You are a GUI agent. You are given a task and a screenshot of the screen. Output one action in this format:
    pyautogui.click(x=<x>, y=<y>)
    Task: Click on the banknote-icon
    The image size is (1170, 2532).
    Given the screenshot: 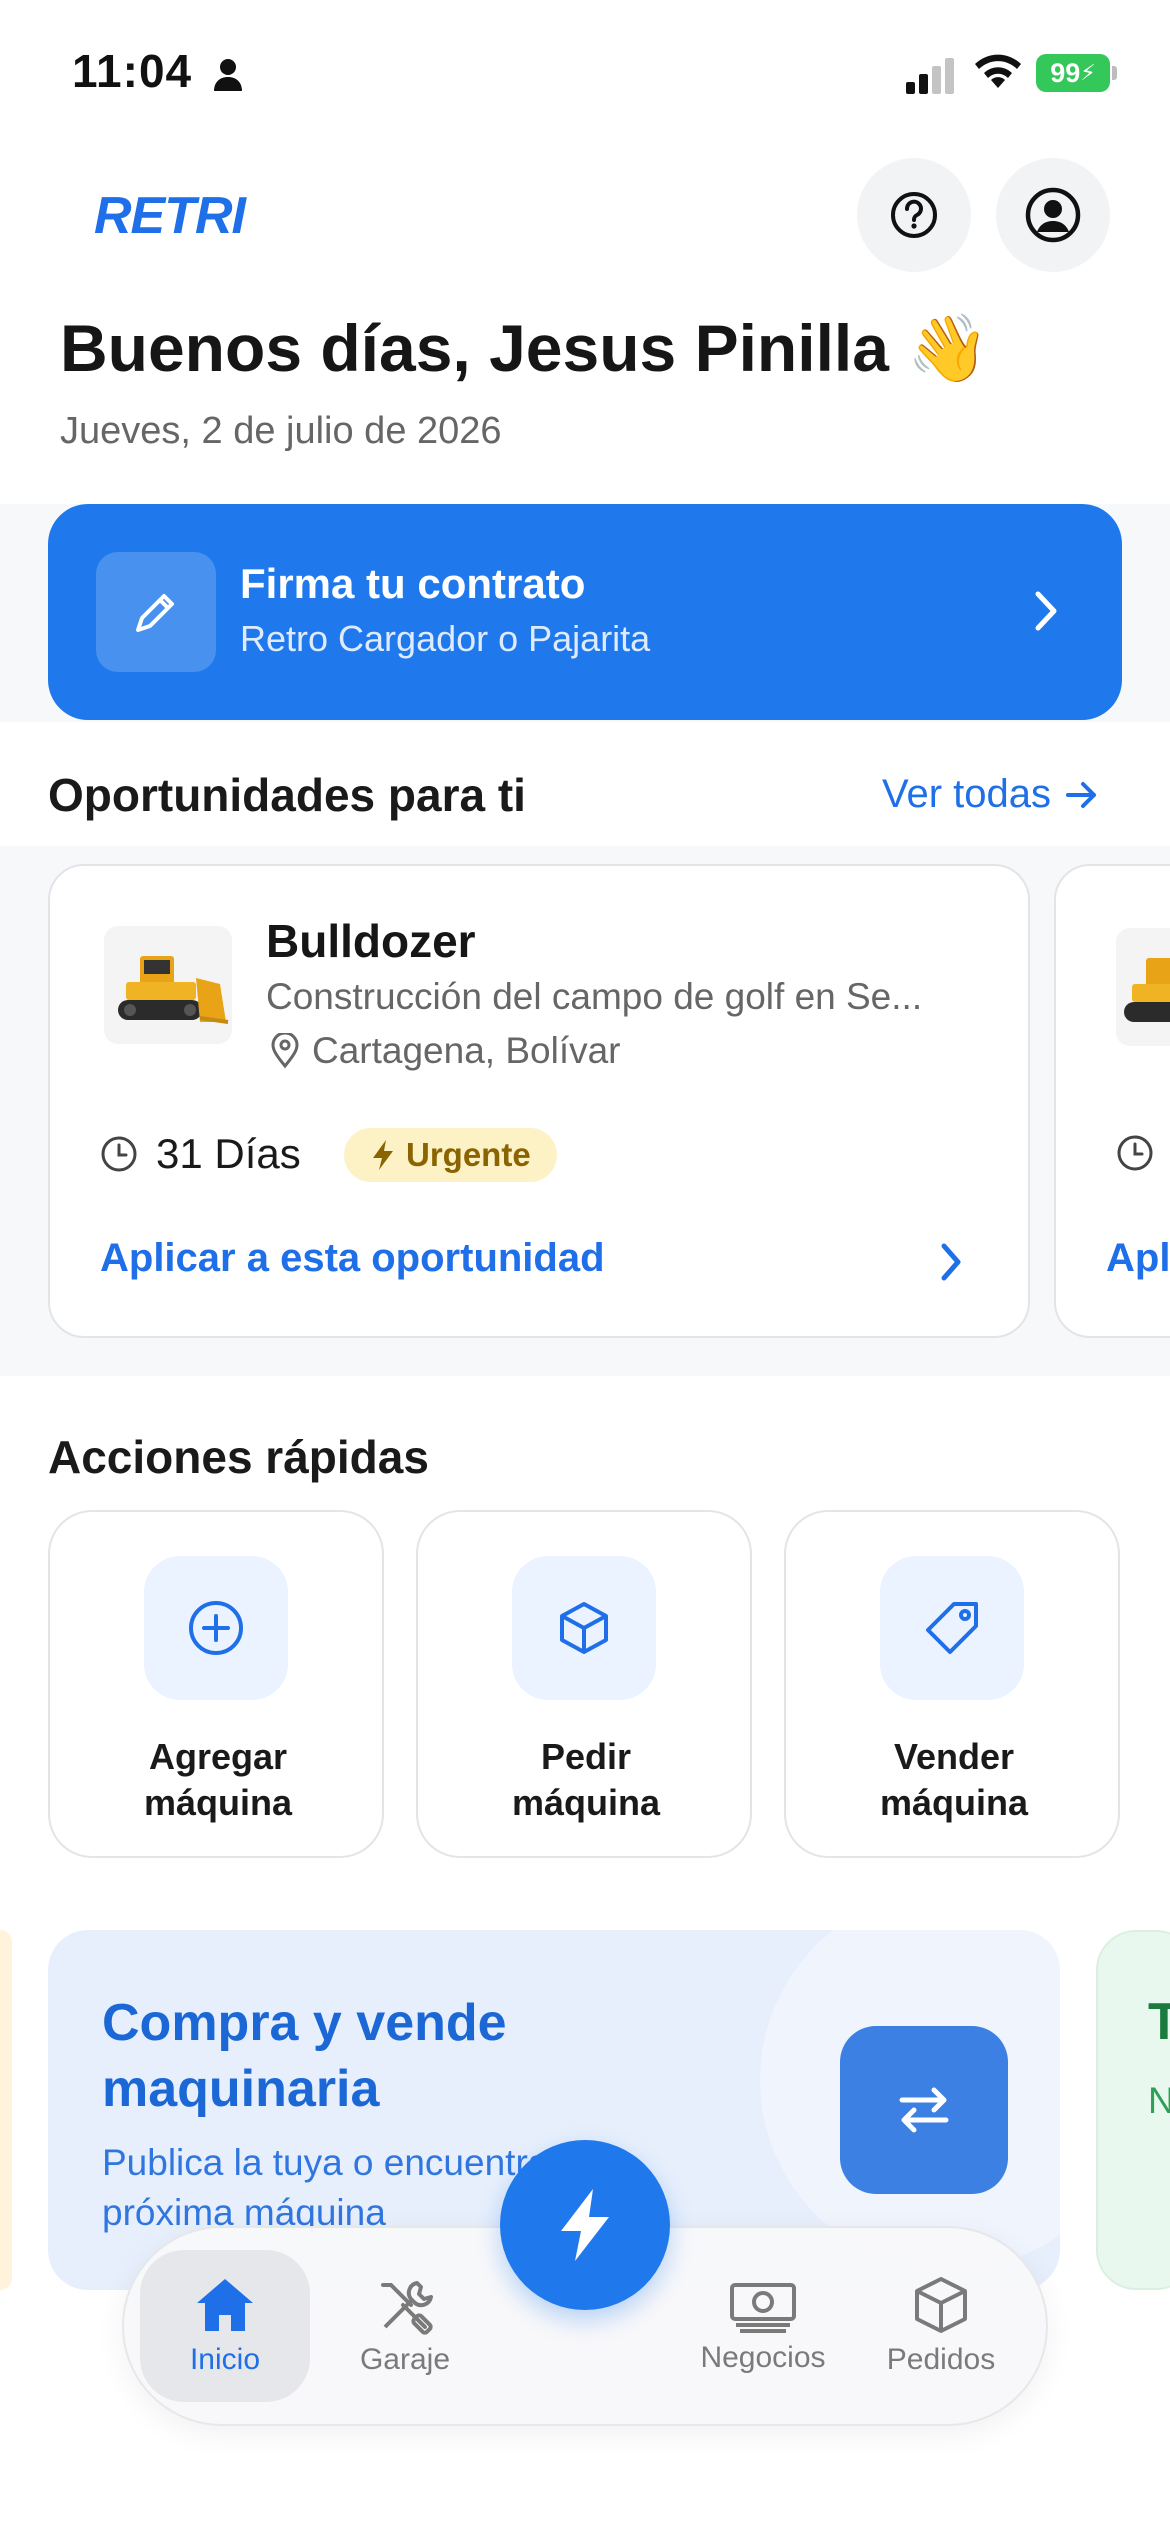 What is the action you would take?
    pyautogui.click(x=763, y=2308)
    